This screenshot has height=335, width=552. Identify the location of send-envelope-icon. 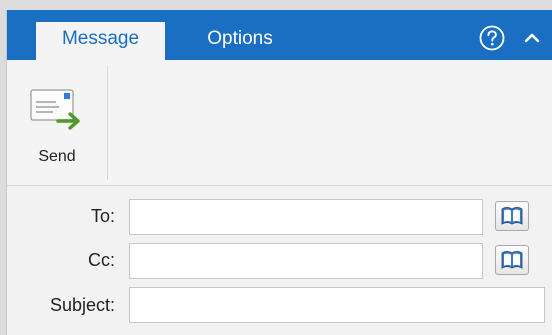
(55, 109).